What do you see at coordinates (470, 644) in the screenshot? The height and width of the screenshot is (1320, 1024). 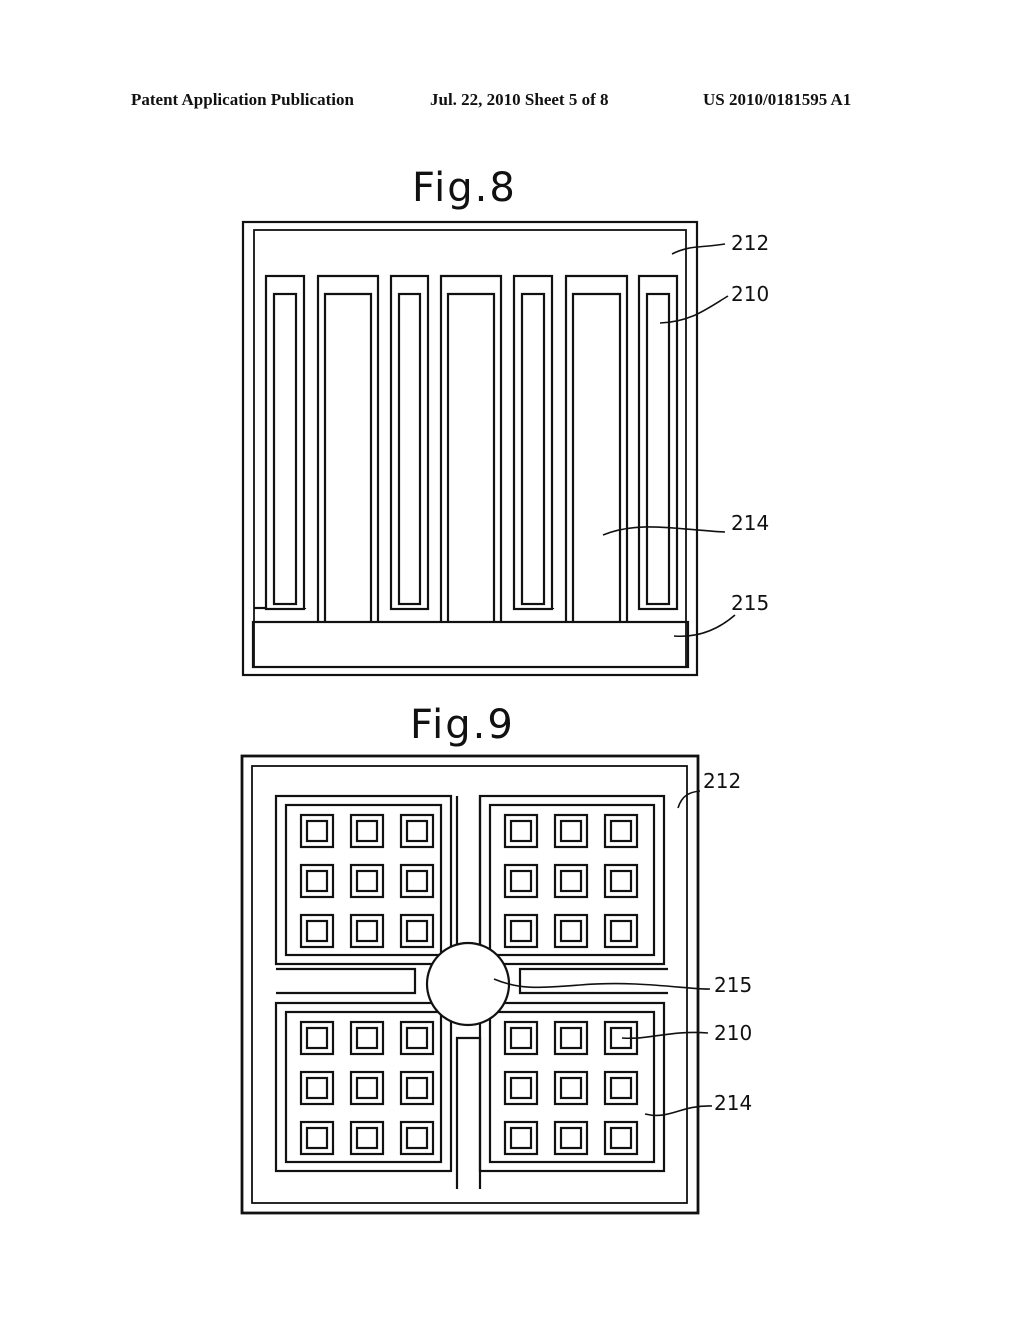 I see `fig8-electrode-215-bar` at bounding box center [470, 644].